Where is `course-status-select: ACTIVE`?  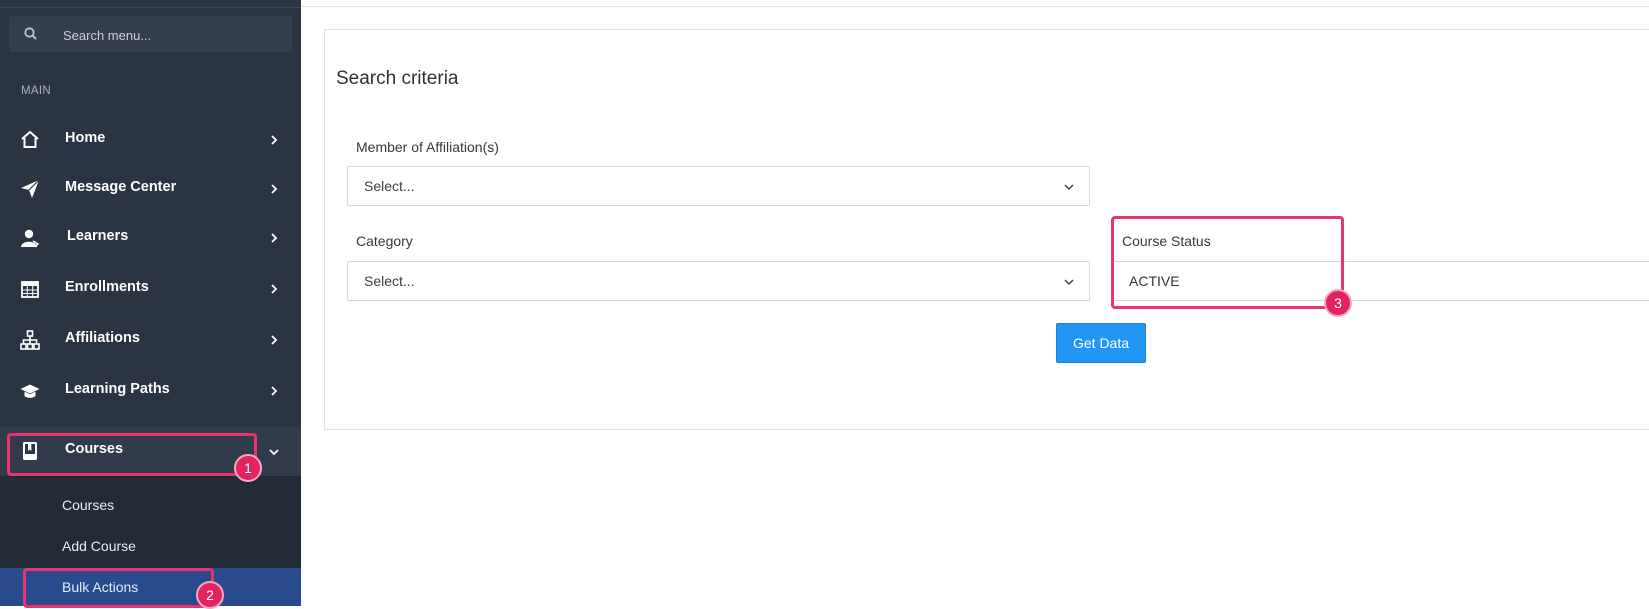
course-status-select: ACTIVE is located at coordinates (1381, 281).